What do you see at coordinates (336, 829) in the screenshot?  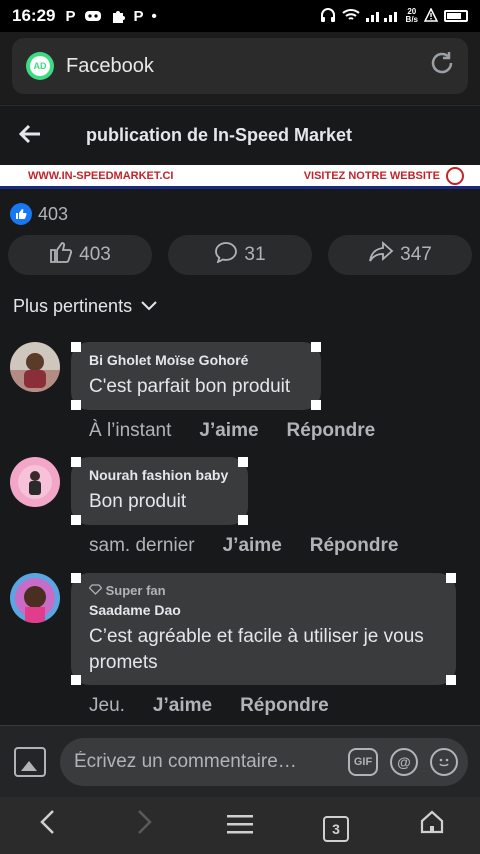 I see `tab-count: 3` at bounding box center [336, 829].